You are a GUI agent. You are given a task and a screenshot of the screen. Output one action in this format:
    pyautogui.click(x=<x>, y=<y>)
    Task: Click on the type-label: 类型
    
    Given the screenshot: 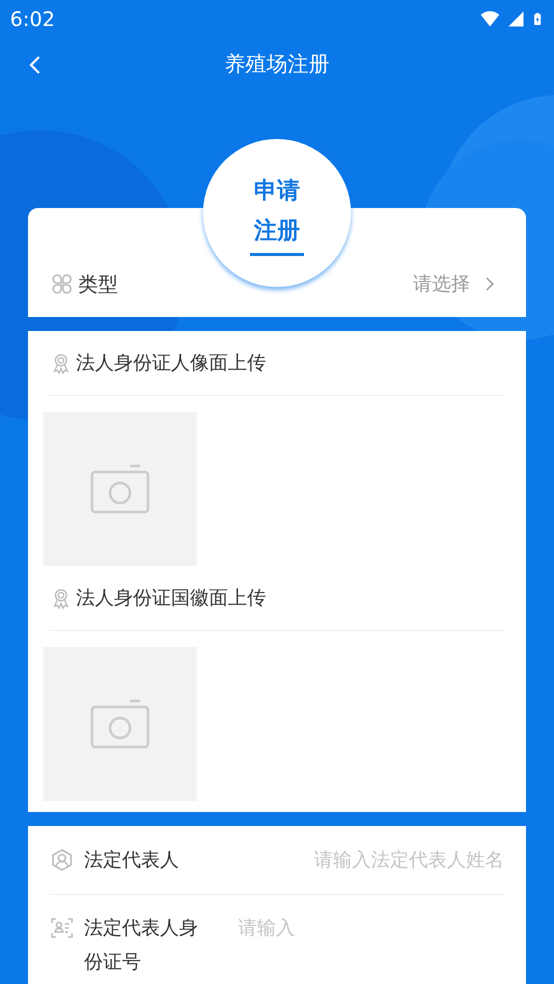 What is the action you would take?
    pyautogui.click(x=98, y=284)
    